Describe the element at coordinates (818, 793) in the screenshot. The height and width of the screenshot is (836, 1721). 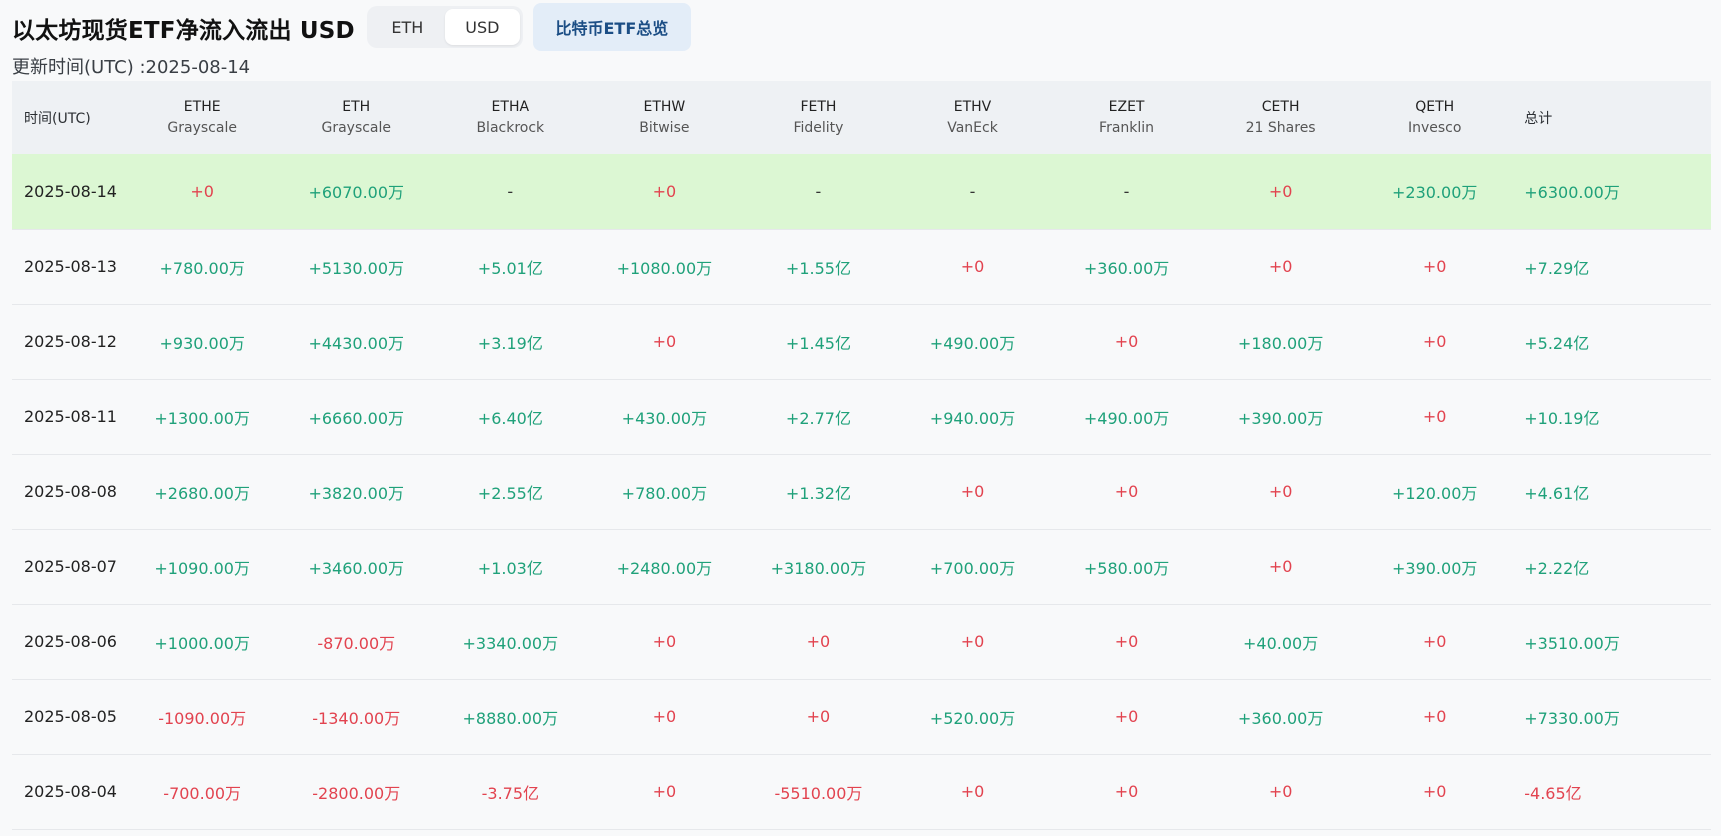
I see `cell-feth: -5510.00万` at that location.